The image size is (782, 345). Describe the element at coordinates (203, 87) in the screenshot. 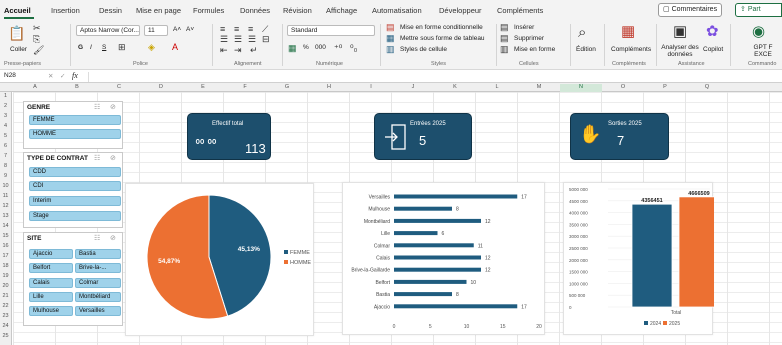

I see `column-header: E` at that location.